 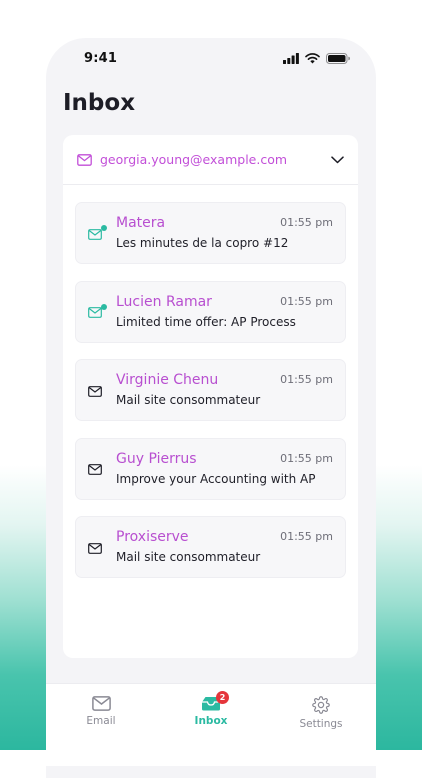 I want to click on mail-subject: Limited time offer: AP Process, so click(x=206, y=321).